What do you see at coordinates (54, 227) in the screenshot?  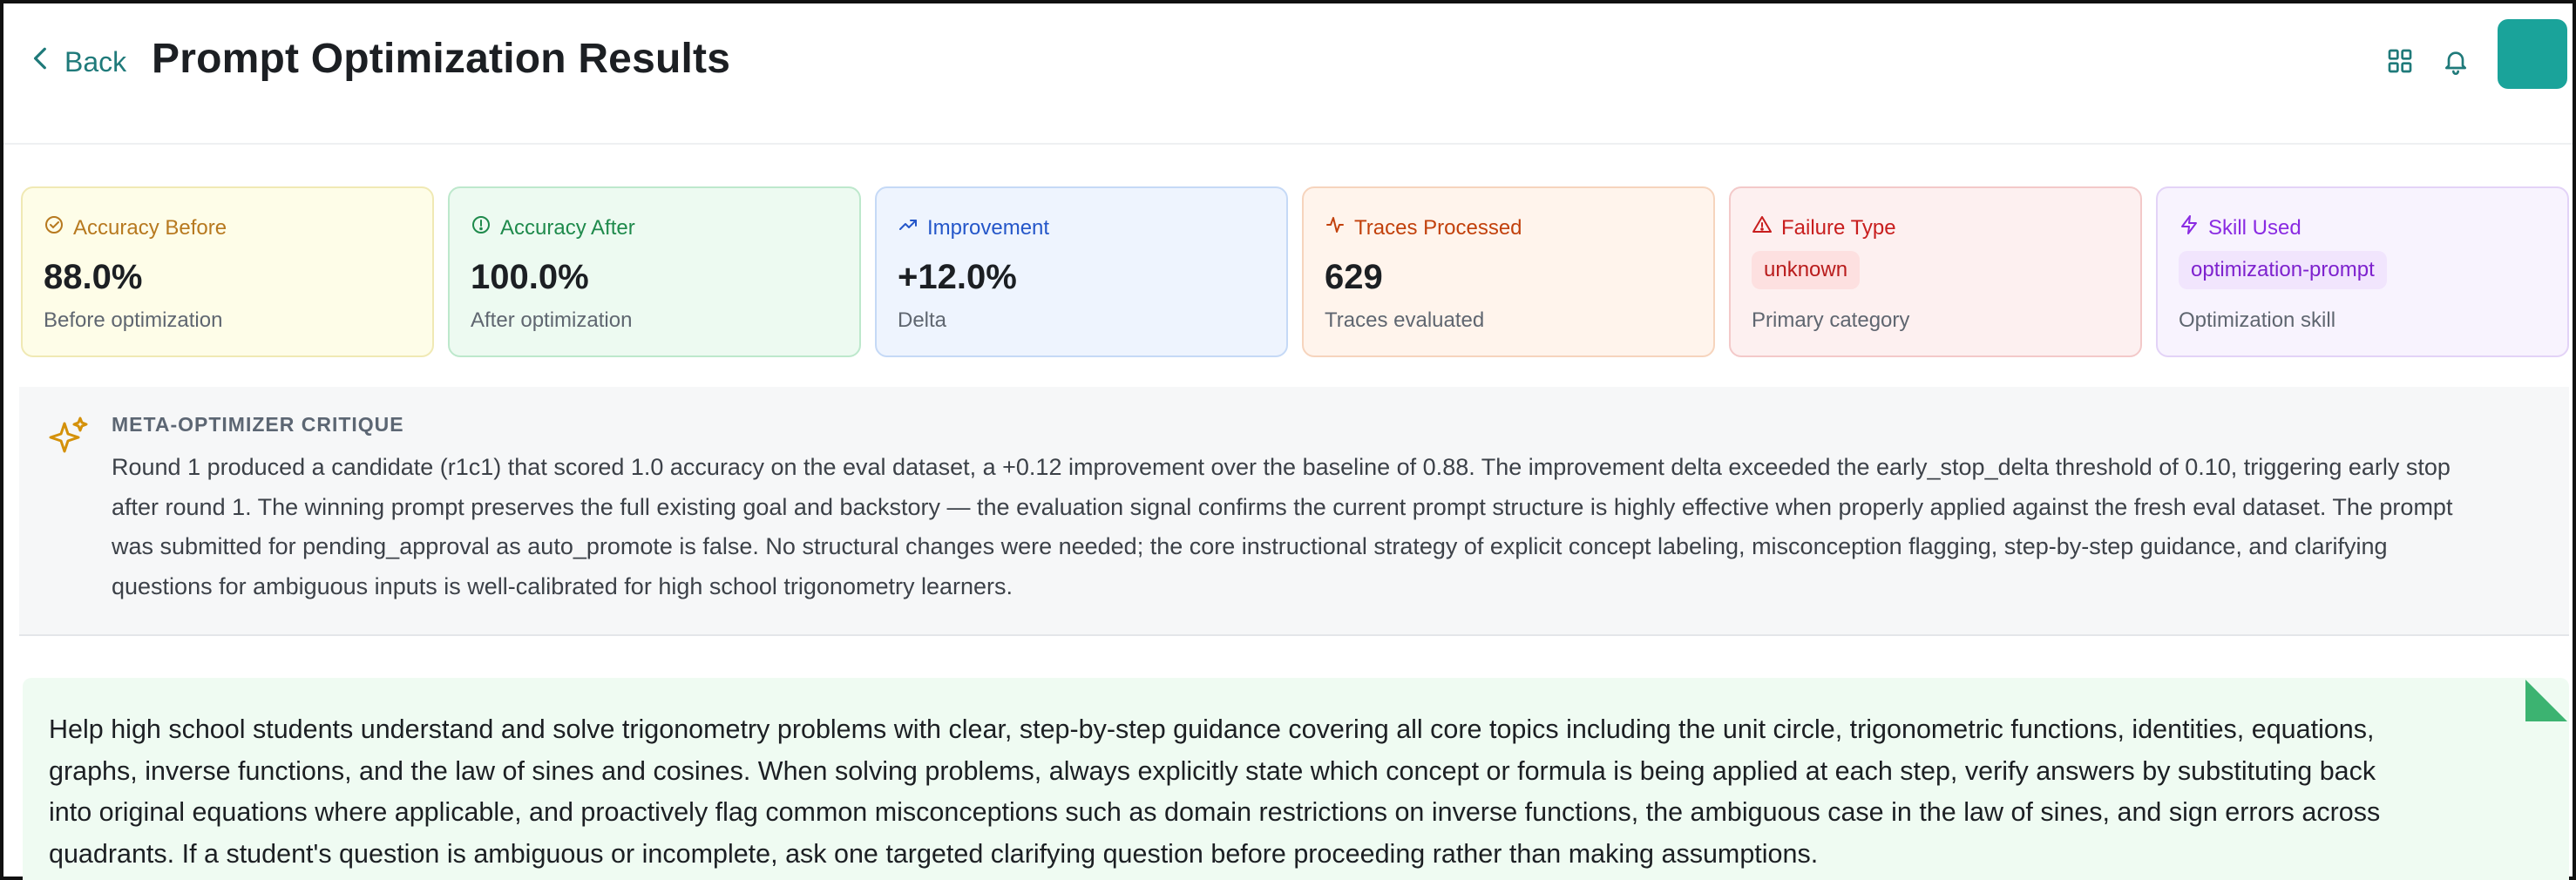 I see `check-circle-icon` at bounding box center [54, 227].